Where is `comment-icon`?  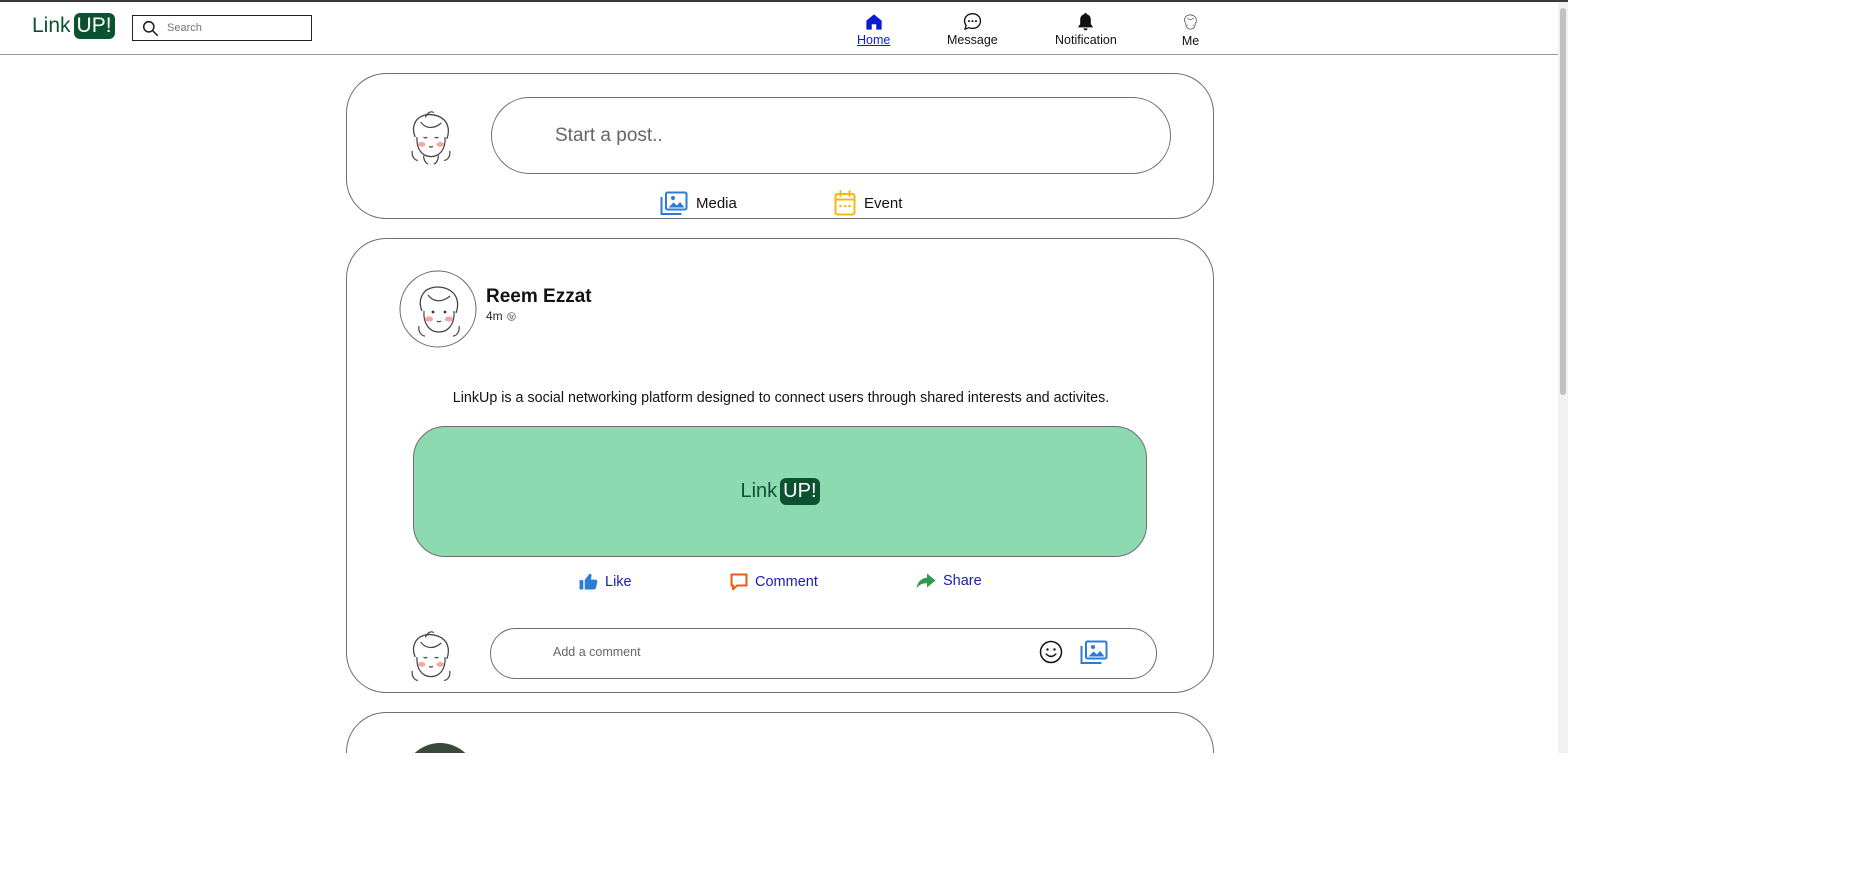
comment-icon is located at coordinates (739, 582).